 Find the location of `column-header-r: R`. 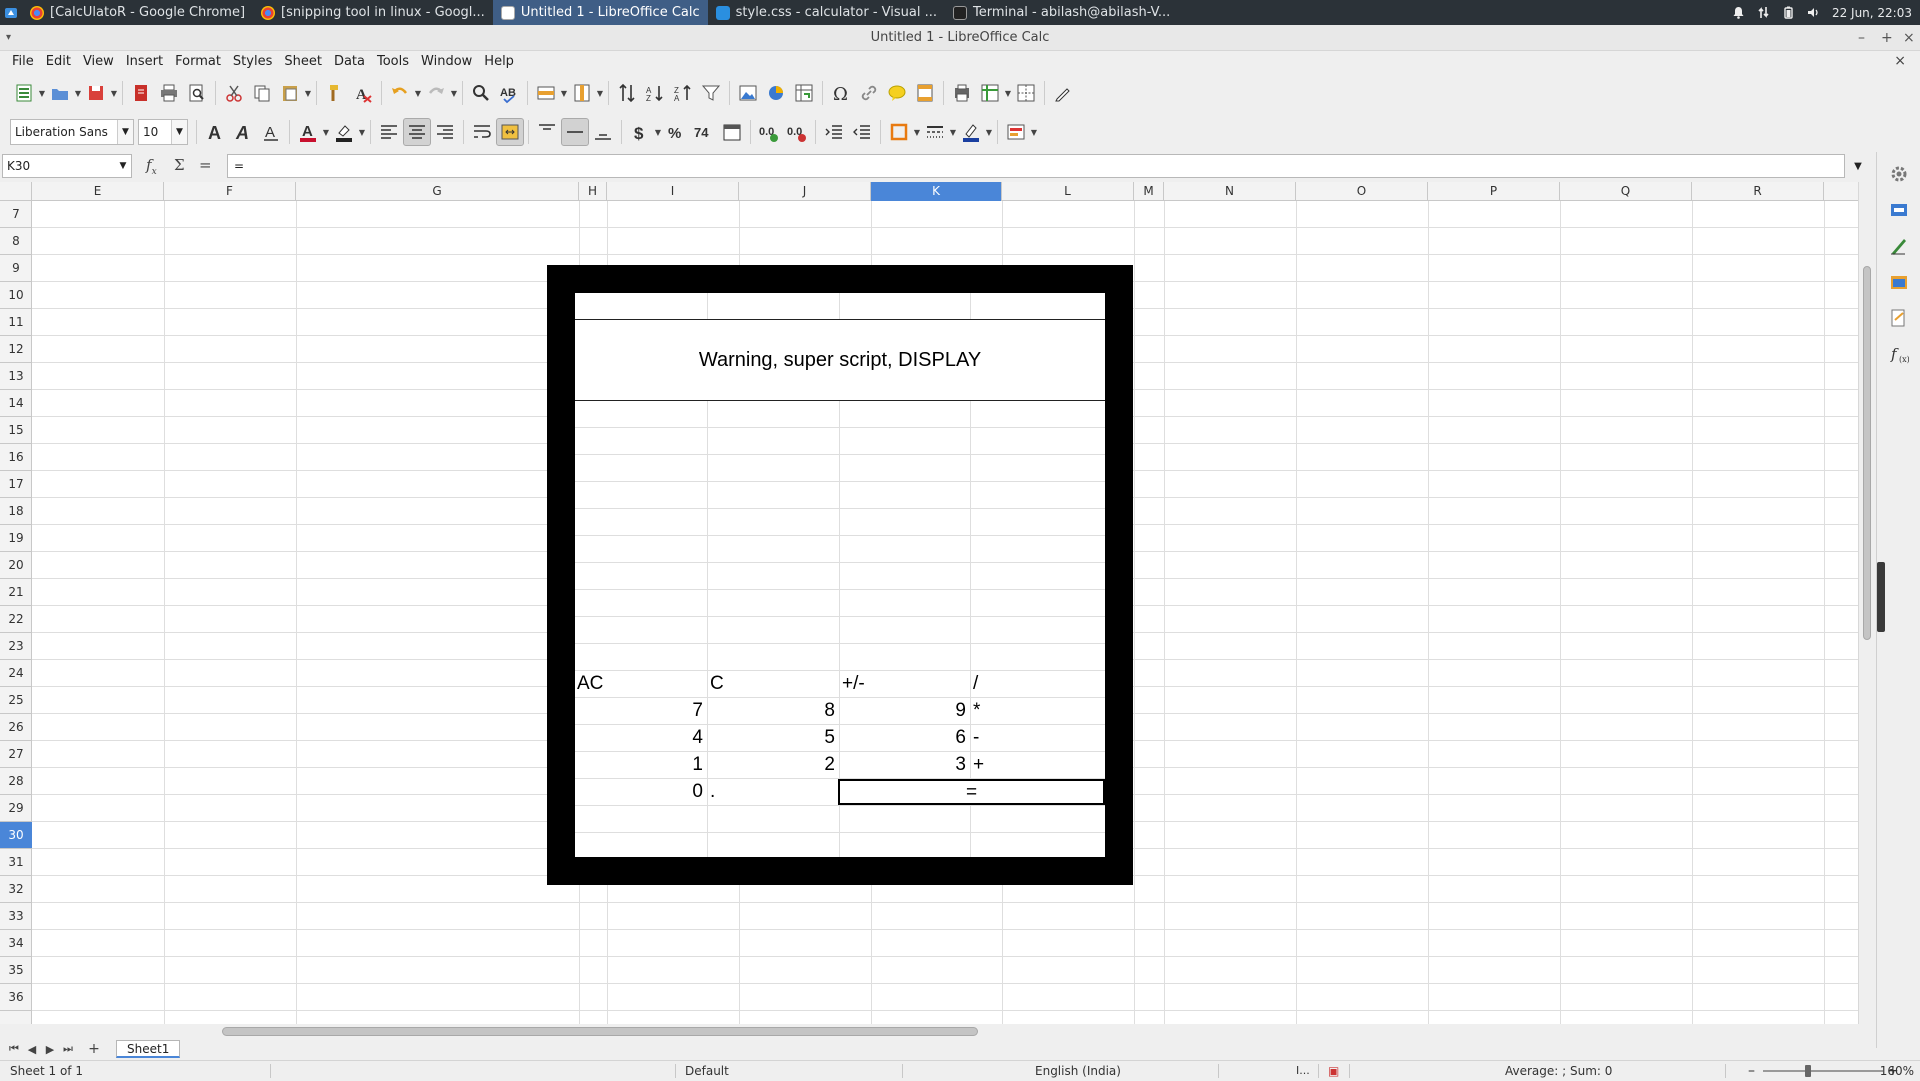

column-header-r: R is located at coordinates (1758, 191).